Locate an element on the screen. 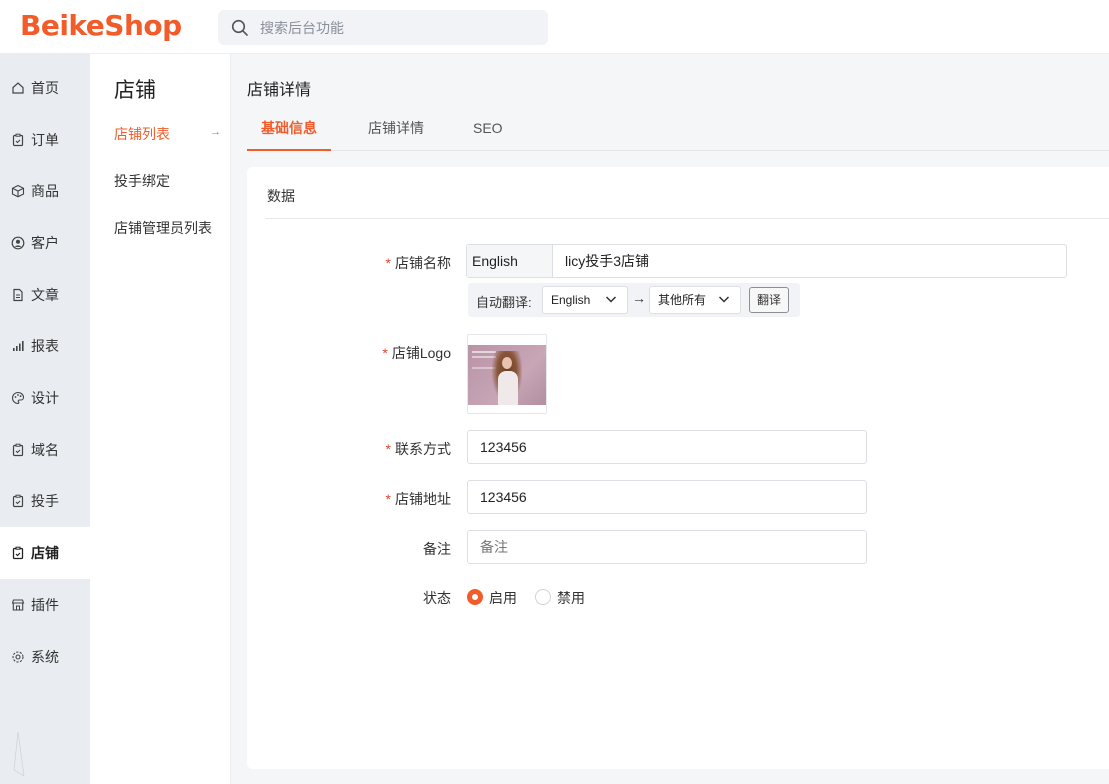  nav-label: 设计 is located at coordinates (45, 398).